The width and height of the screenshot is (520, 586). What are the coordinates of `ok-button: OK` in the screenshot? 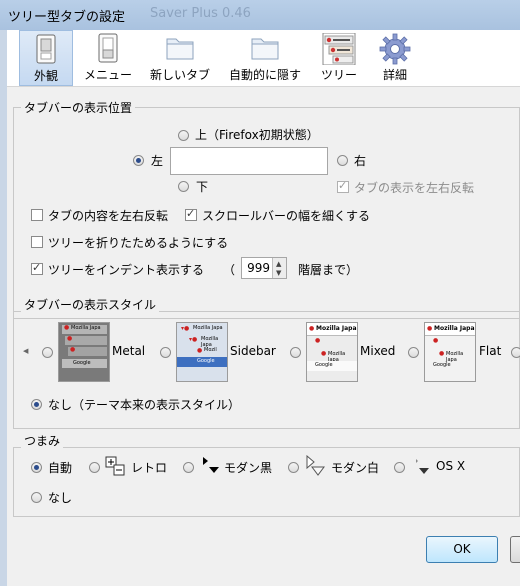 It's located at (462, 549).